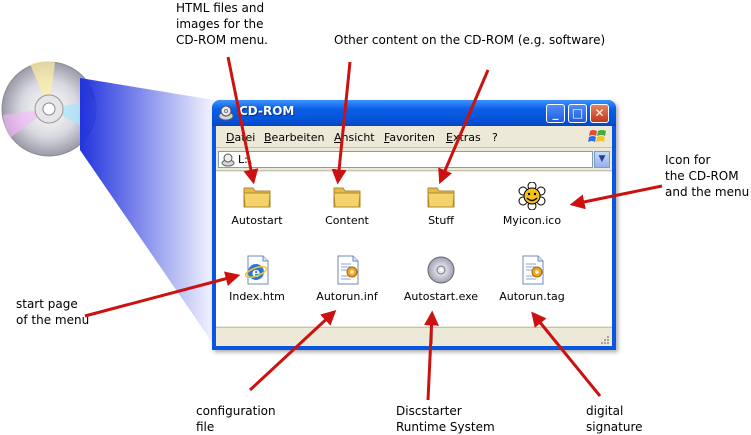  Describe the element at coordinates (405, 159) in the screenshot. I see `address-input: L:\` at that location.